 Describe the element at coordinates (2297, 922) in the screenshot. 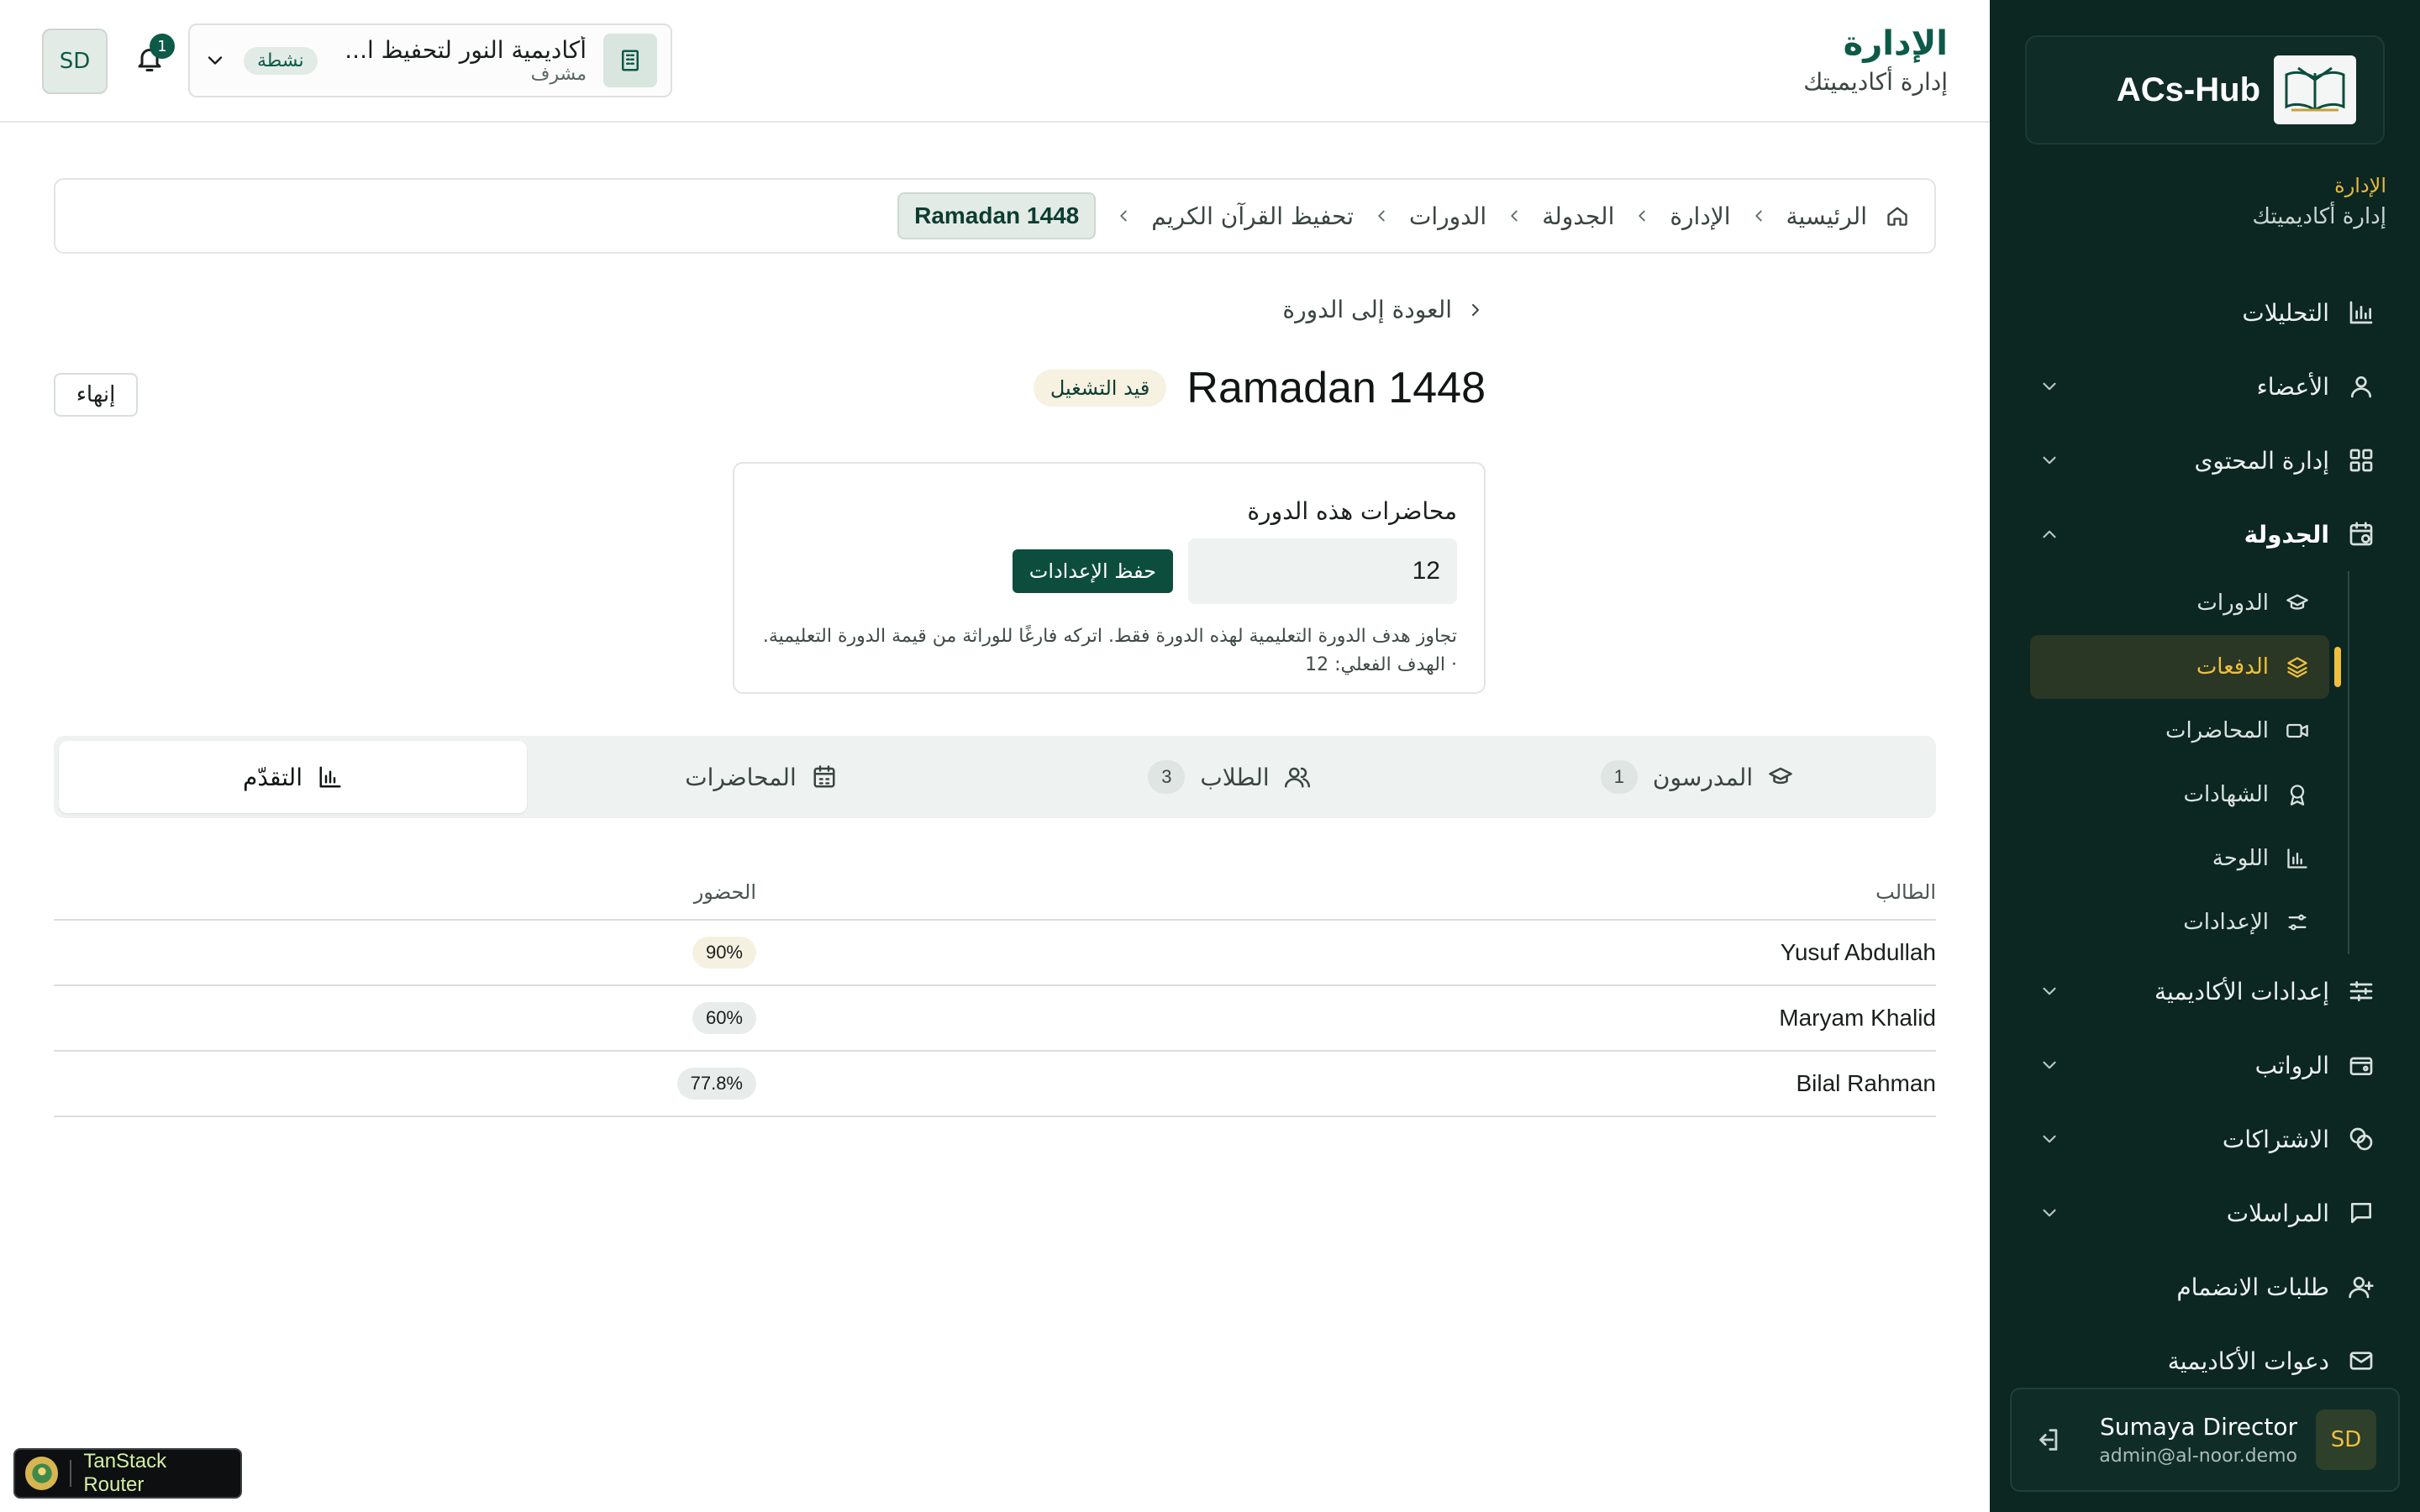

I see `sliders-icon` at that location.